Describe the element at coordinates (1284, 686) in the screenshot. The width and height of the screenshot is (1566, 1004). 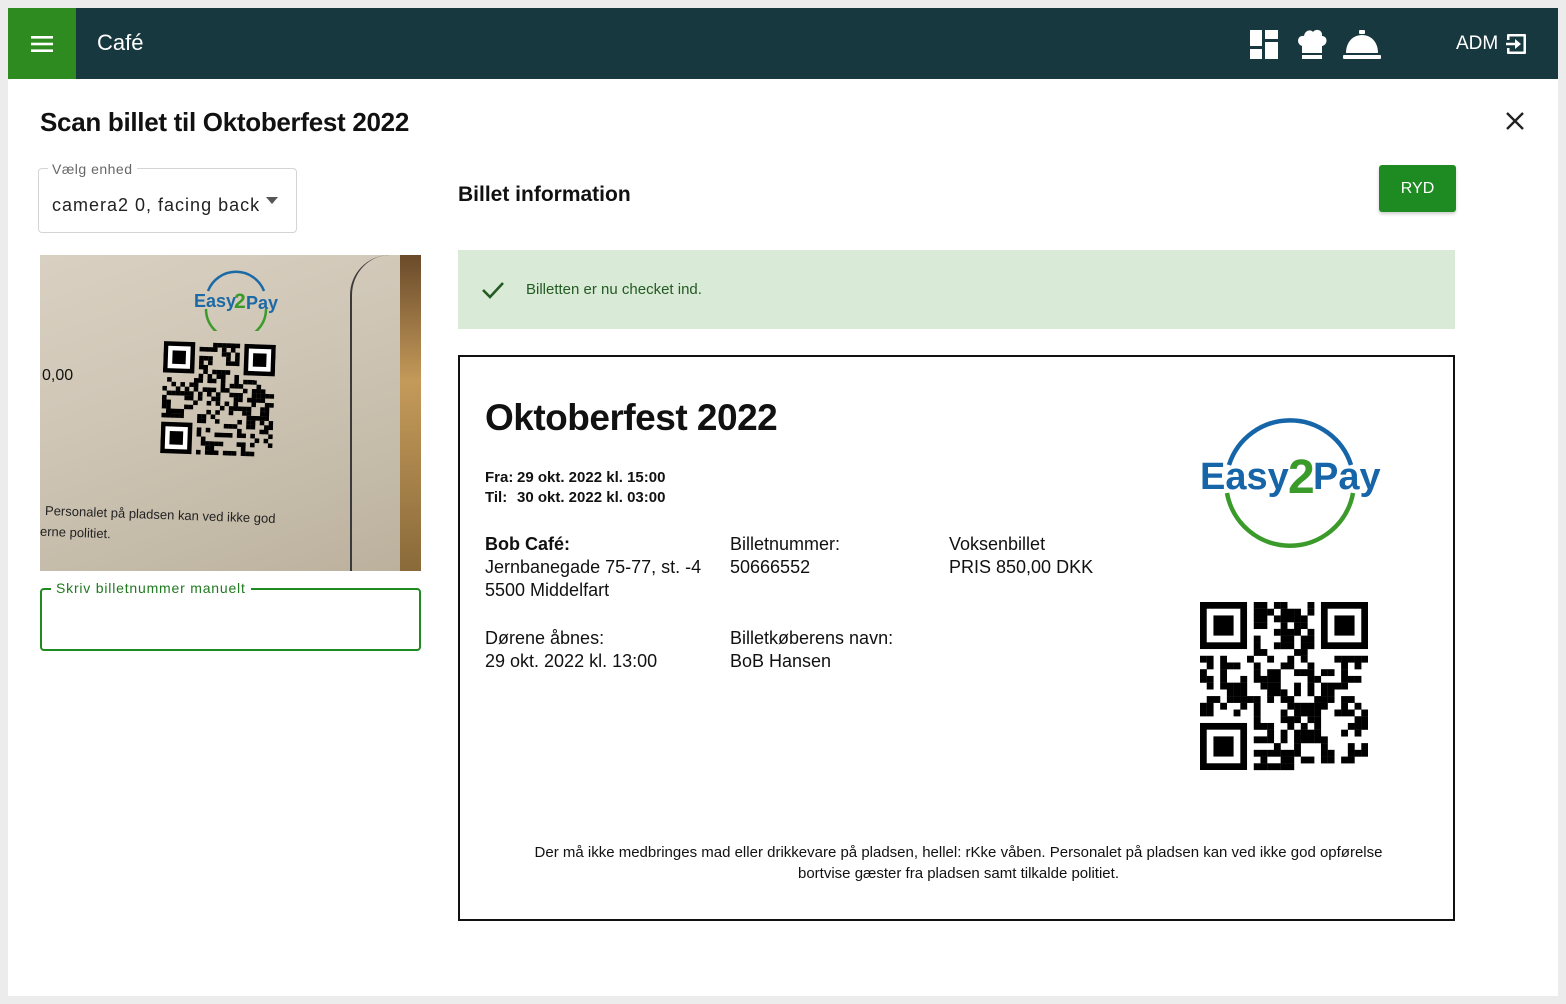
I see `ticket-qr-code` at that location.